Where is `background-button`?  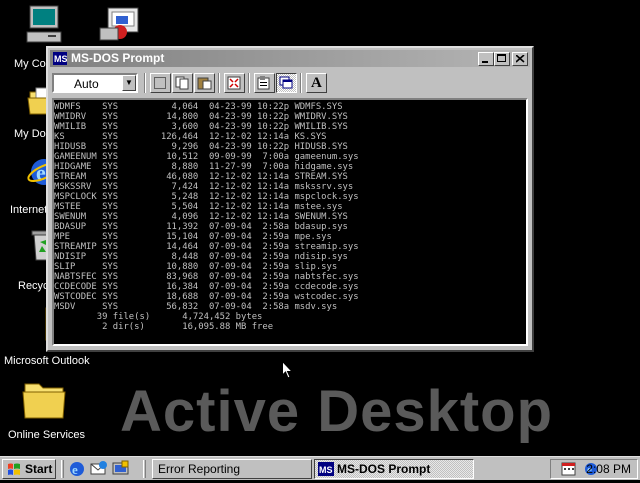
background-button is located at coordinates (286, 83).